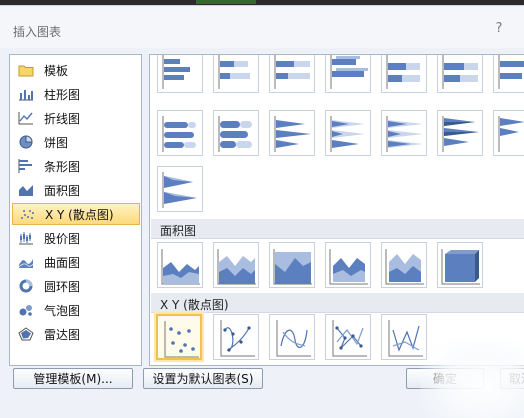 The image size is (524, 418). Describe the element at coordinates (460, 265) in the screenshot. I see `chart-thumb-3d-100-stacked-area` at that location.